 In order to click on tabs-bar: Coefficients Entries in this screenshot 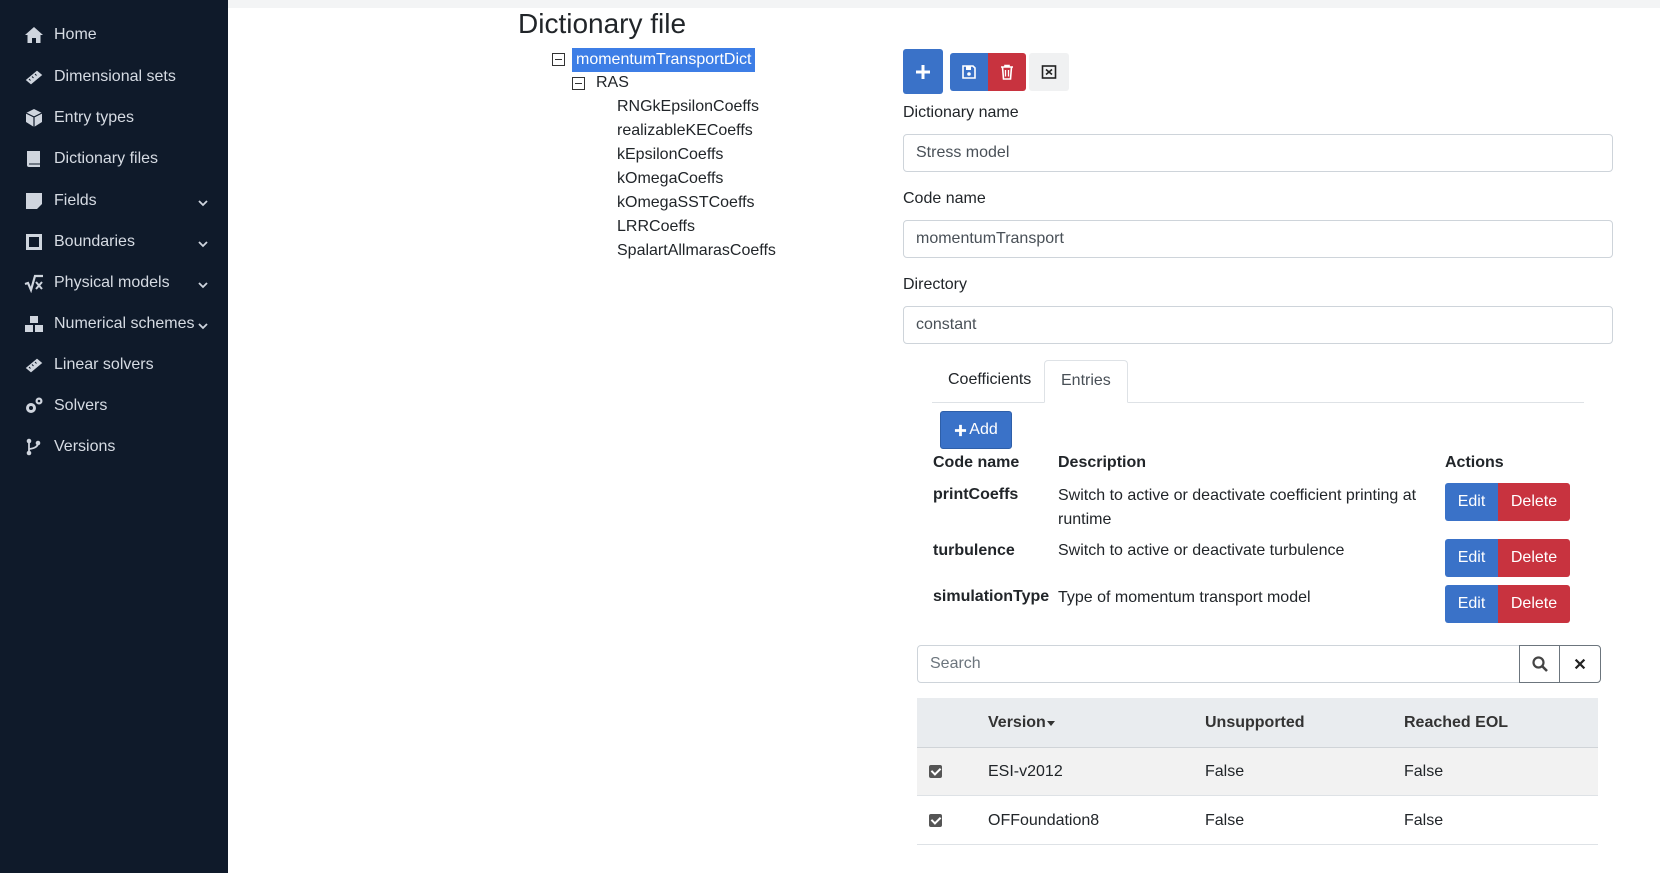, I will do `click(1258, 381)`.